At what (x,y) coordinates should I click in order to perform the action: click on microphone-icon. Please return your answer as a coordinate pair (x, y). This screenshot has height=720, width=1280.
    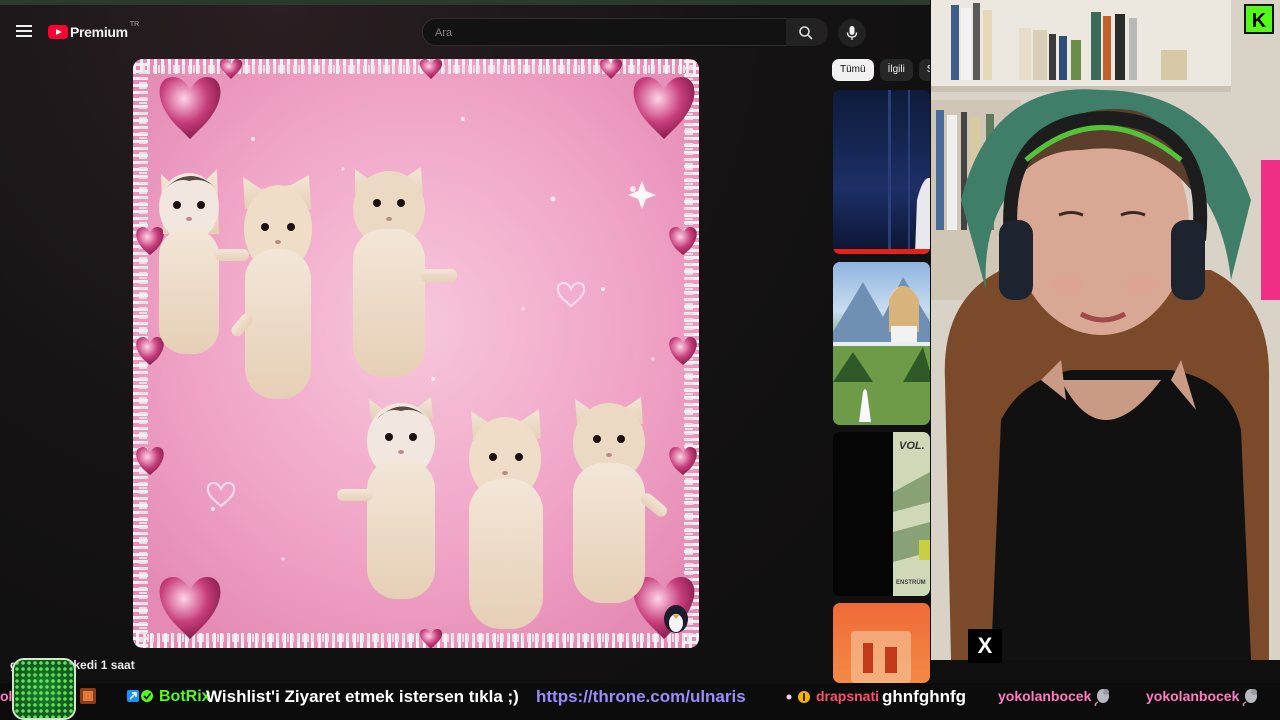
    Looking at the image, I should click on (852, 33).